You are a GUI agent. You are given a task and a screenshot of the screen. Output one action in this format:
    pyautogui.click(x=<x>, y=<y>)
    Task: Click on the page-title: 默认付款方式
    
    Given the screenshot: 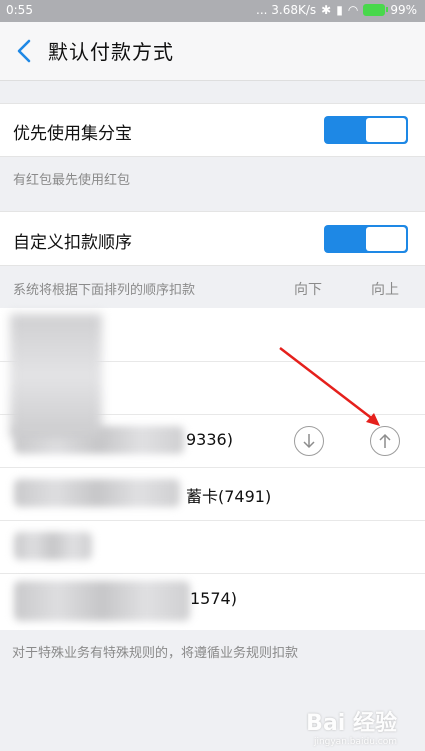 What is the action you would take?
    pyautogui.click(x=111, y=52)
    